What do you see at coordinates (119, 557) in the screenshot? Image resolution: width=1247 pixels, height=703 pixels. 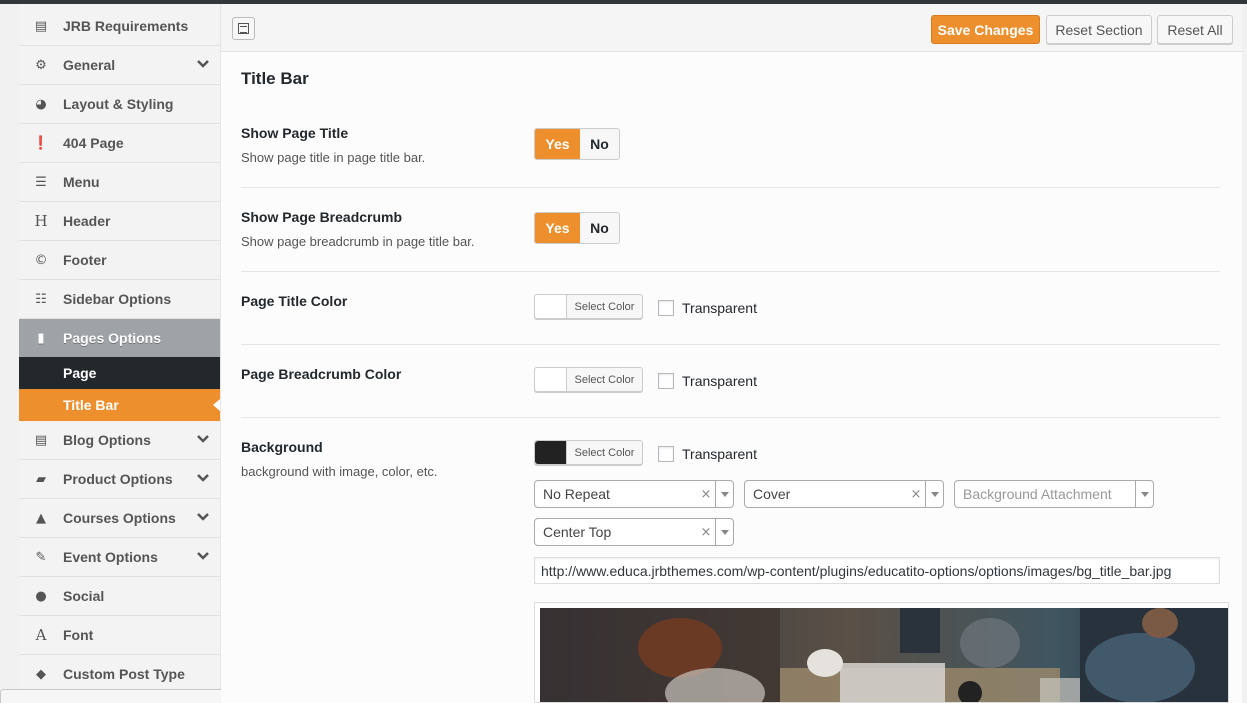 I see `sidebar-item-event-options: ✎ Event Options` at bounding box center [119, 557].